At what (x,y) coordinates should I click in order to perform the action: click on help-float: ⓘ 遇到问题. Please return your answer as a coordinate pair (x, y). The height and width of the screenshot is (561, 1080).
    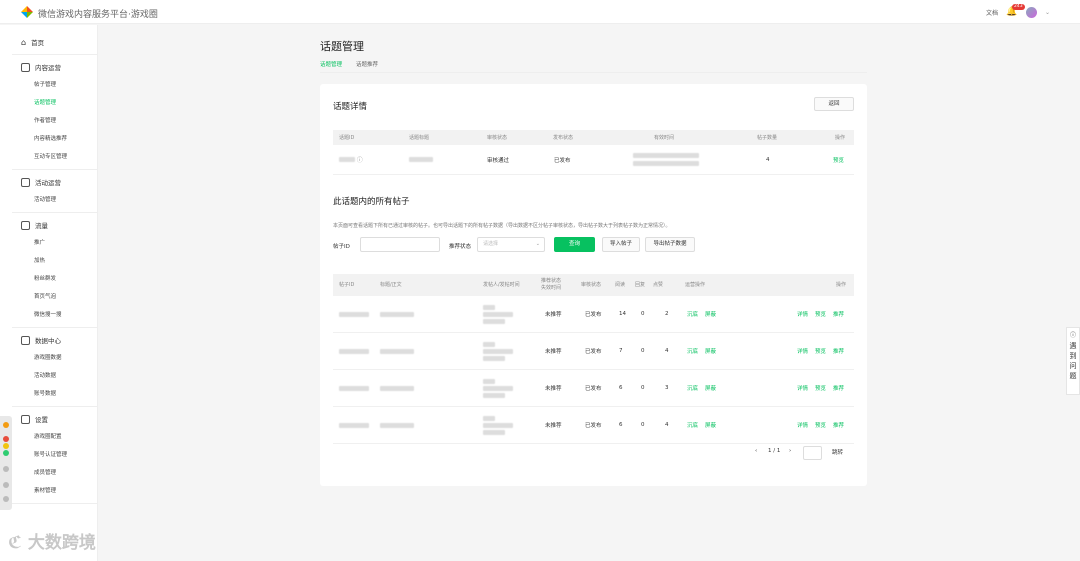
    Looking at the image, I should click on (1073, 361).